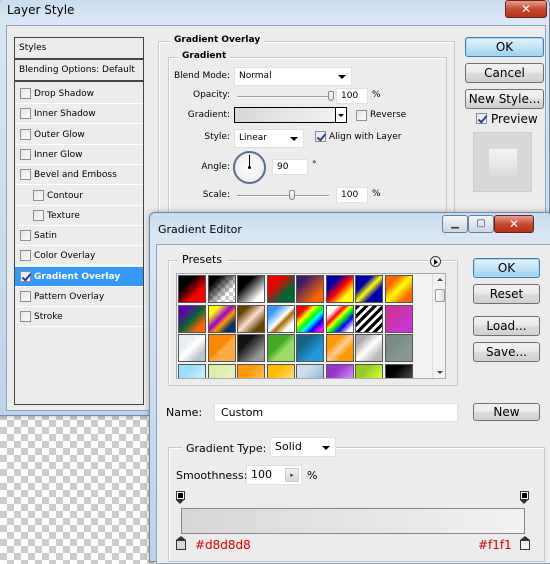 The image size is (550, 564). I want to click on blending-options-item: Blending Options: Default, so click(79, 71).